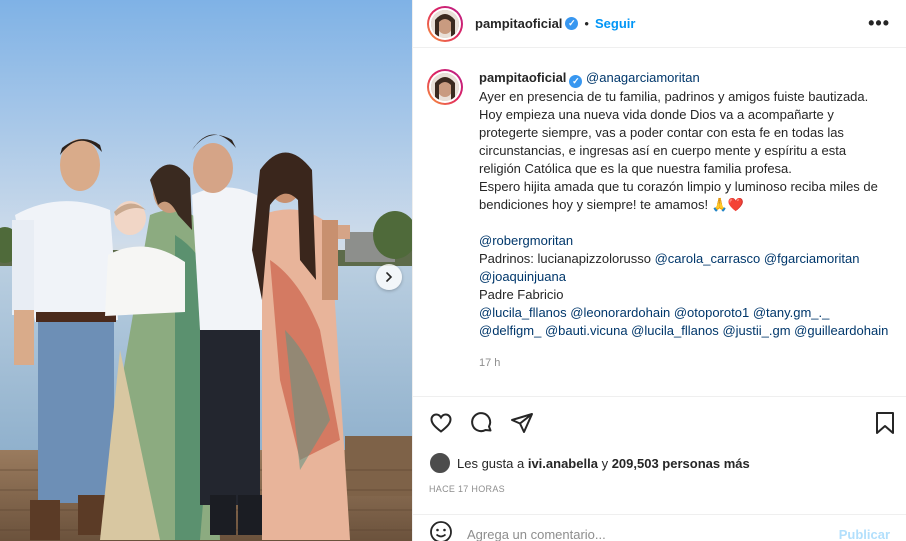 Image resolution: width=906 pixels, height=541 pixels. Describe the element at coordinates (576, 81) in the screenshot. I see `caption-verified-badge-icon: ✓` at that location.